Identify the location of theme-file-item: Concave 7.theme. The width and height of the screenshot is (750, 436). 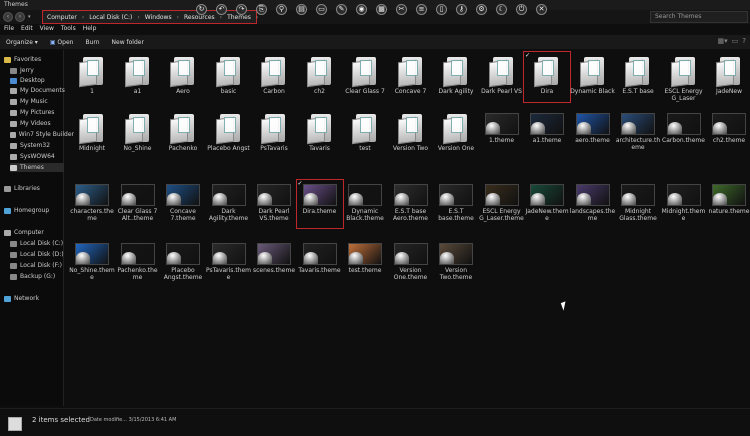
(183, 203).